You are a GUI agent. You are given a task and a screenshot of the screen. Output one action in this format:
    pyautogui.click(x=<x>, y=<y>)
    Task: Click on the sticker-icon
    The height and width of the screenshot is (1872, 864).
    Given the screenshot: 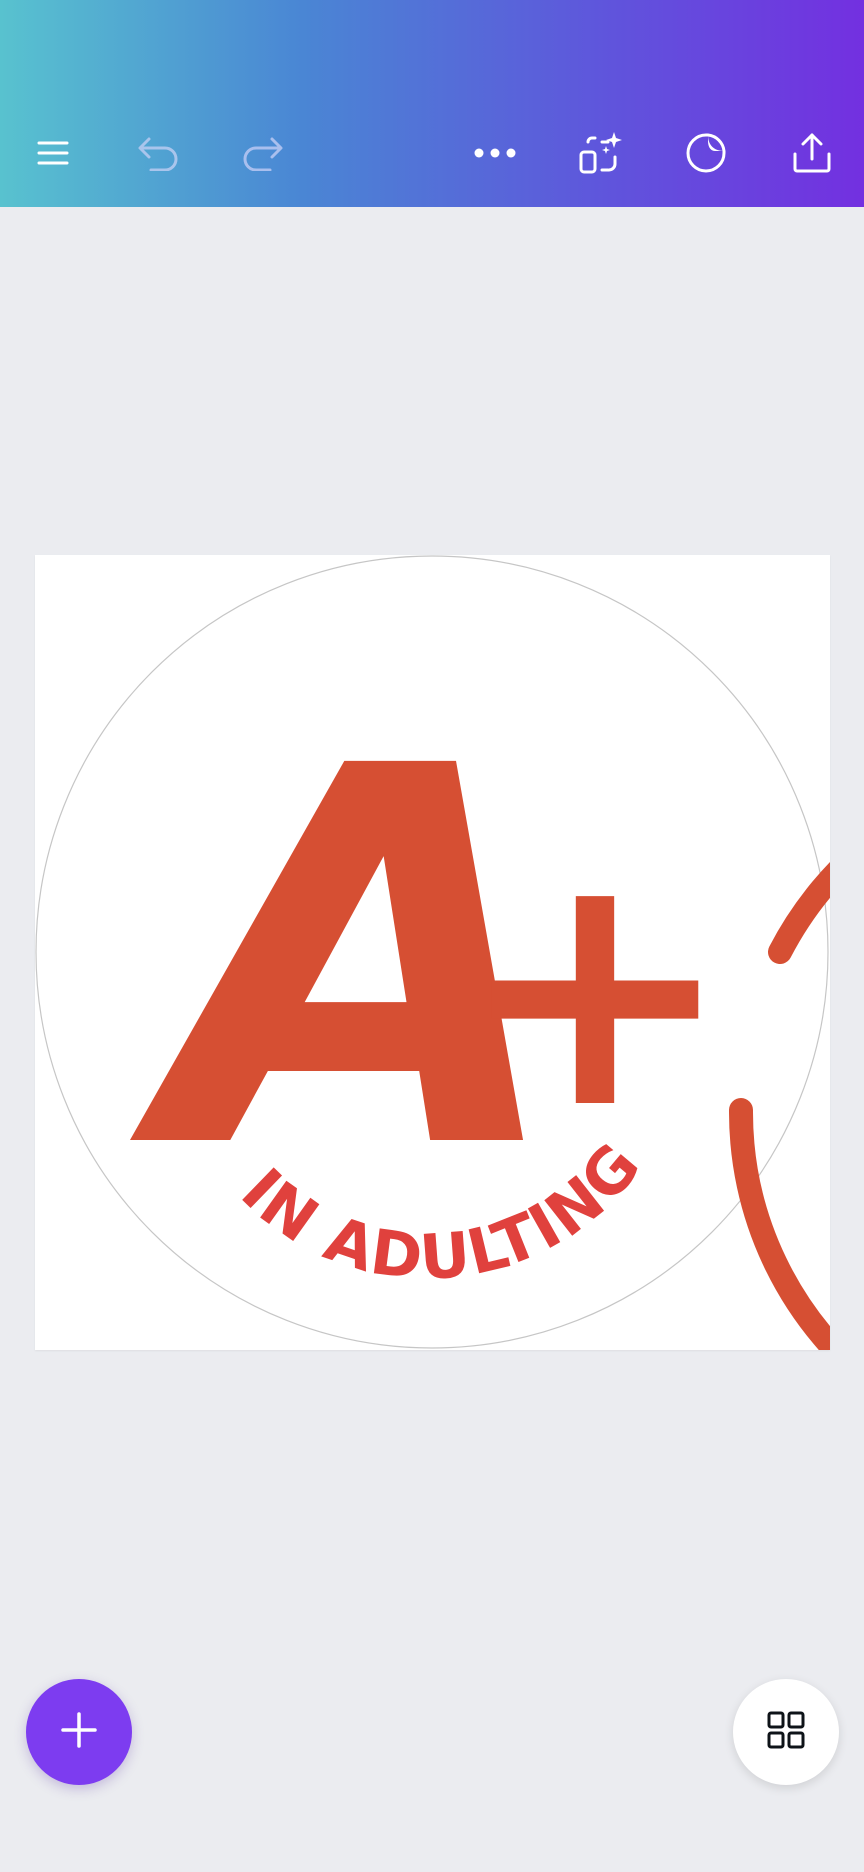 What is the action you would take?
    pyautogui.click(x=706, y=153)
    